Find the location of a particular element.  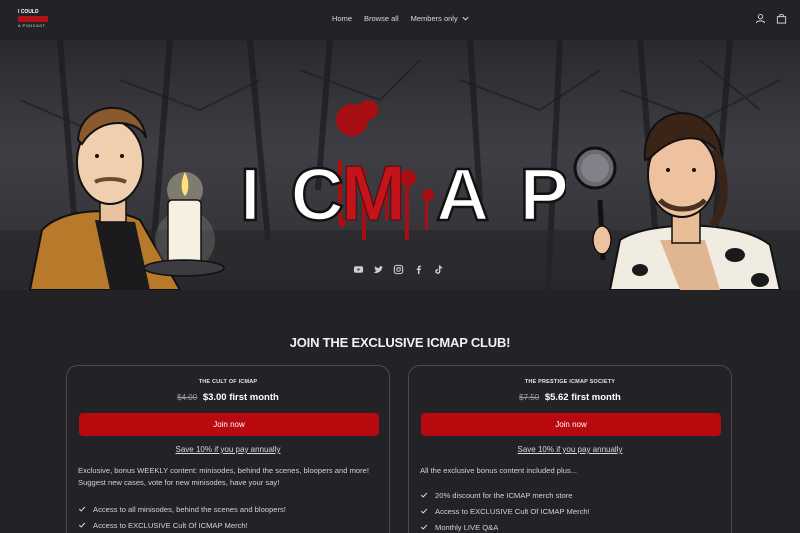

list-item: 20% discount for the ICMAP merch store is located at coordinates (505, 495).